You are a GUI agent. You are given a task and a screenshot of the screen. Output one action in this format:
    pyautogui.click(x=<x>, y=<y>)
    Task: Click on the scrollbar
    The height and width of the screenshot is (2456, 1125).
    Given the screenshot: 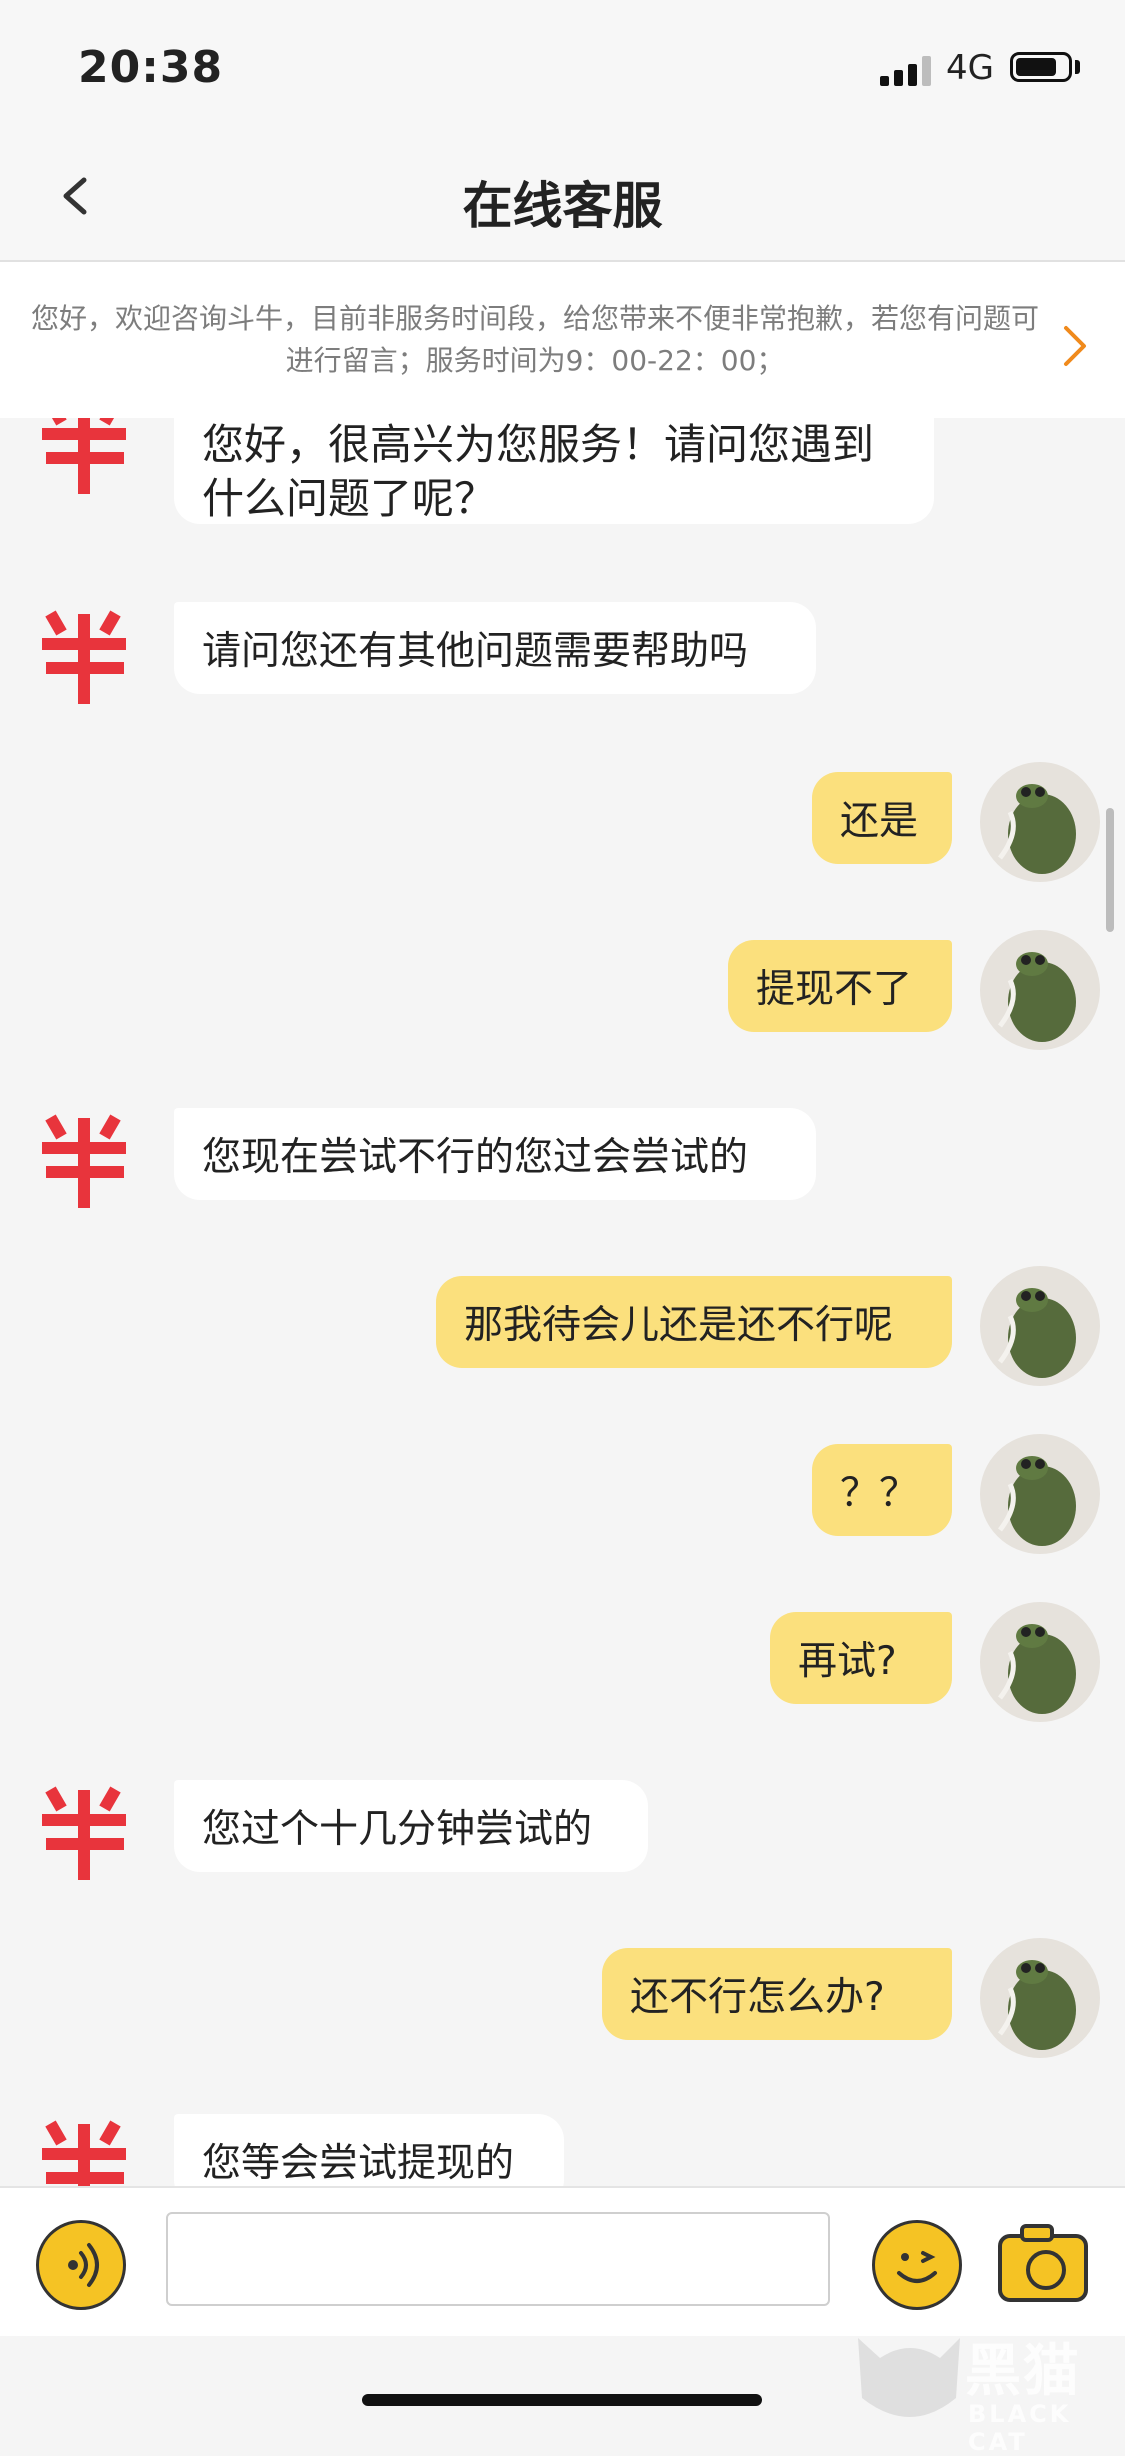 What is the action you would take?
    pyautogui.click(x=1110, y=870)
    